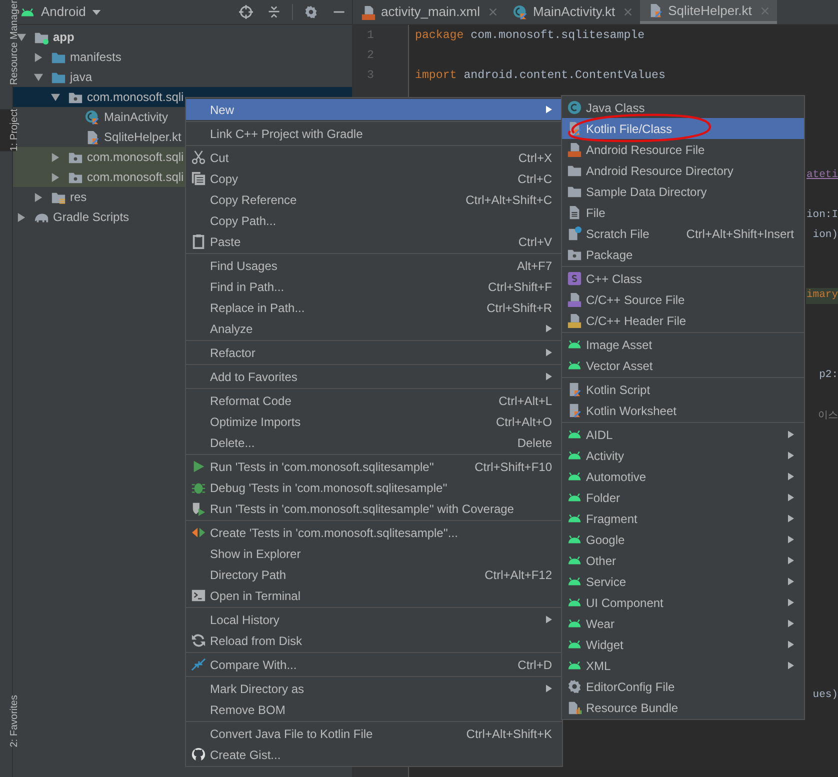 This screenshot has width=838, height=777. What do you see at coordinates (683, 278) in the screenshot?
I see `menu-item: C++ Class` at bounding box center [683, 278].